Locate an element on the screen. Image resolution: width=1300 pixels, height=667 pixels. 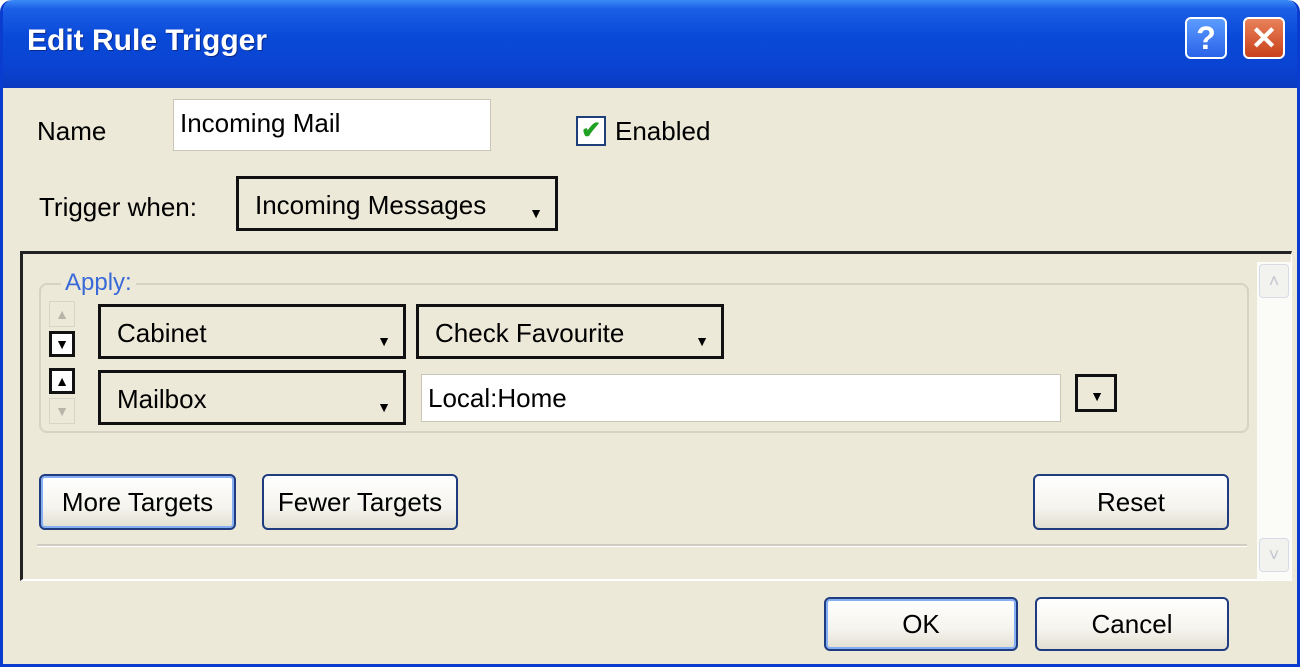
name-input: Incoming Mail is located at coordinates (332, 125).